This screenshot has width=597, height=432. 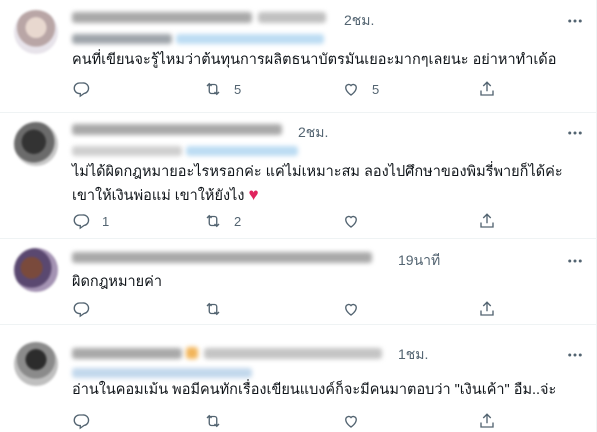 I want to click on tweet-text-line-2: เขาให้เงินพ่อแม่ เขาให้ยังไง ♥, so click(x=165, y=195).